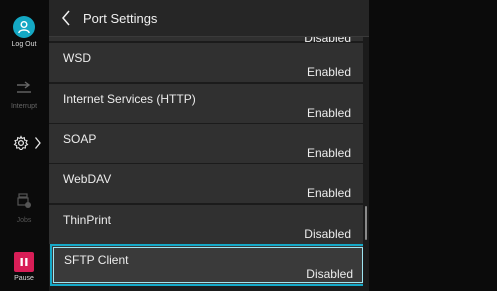 This screenshot has width=497, height=291. What do you see at coordinates (206, 225) in the screenshot?
I see `port-row-thinprint: ThinPrint Disabled` at bounding box center [206, 225].